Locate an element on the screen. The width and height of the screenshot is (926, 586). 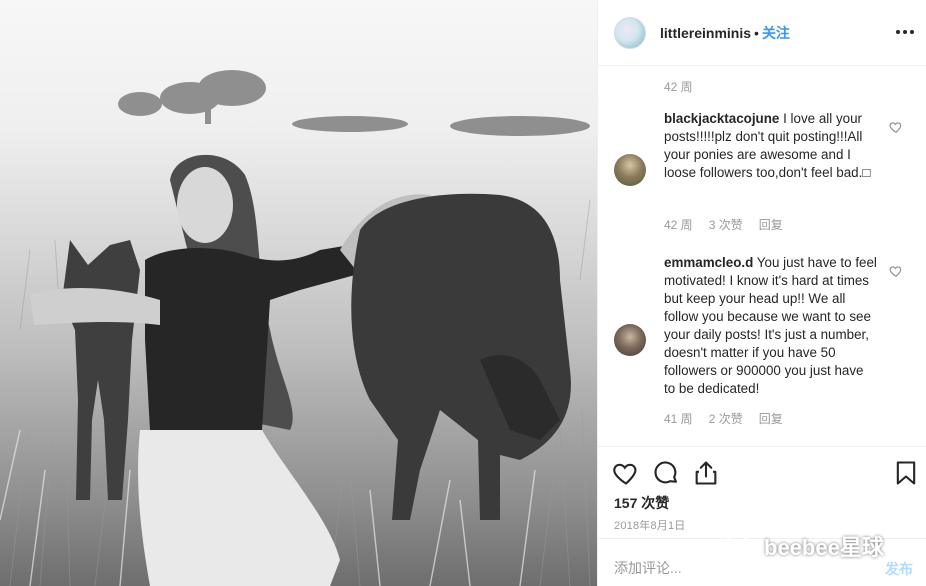
watermark-text: beebee星球 is located at coordinates (824, 547).